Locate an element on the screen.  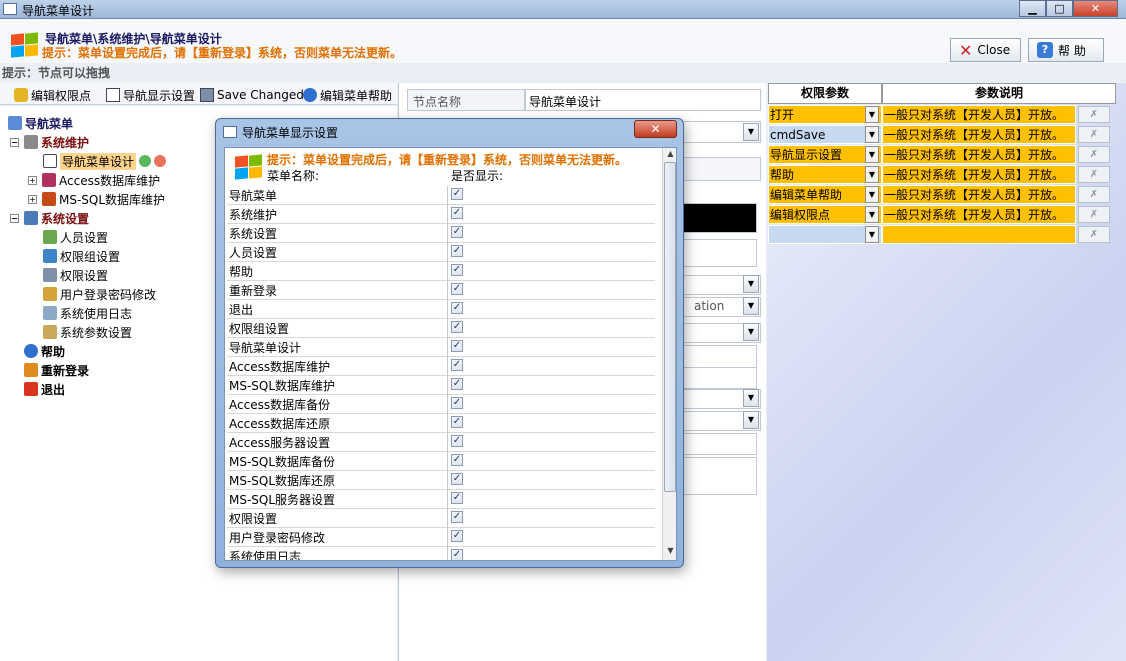
dialog-close-button: ✕ is located at coordinates (655, 129).